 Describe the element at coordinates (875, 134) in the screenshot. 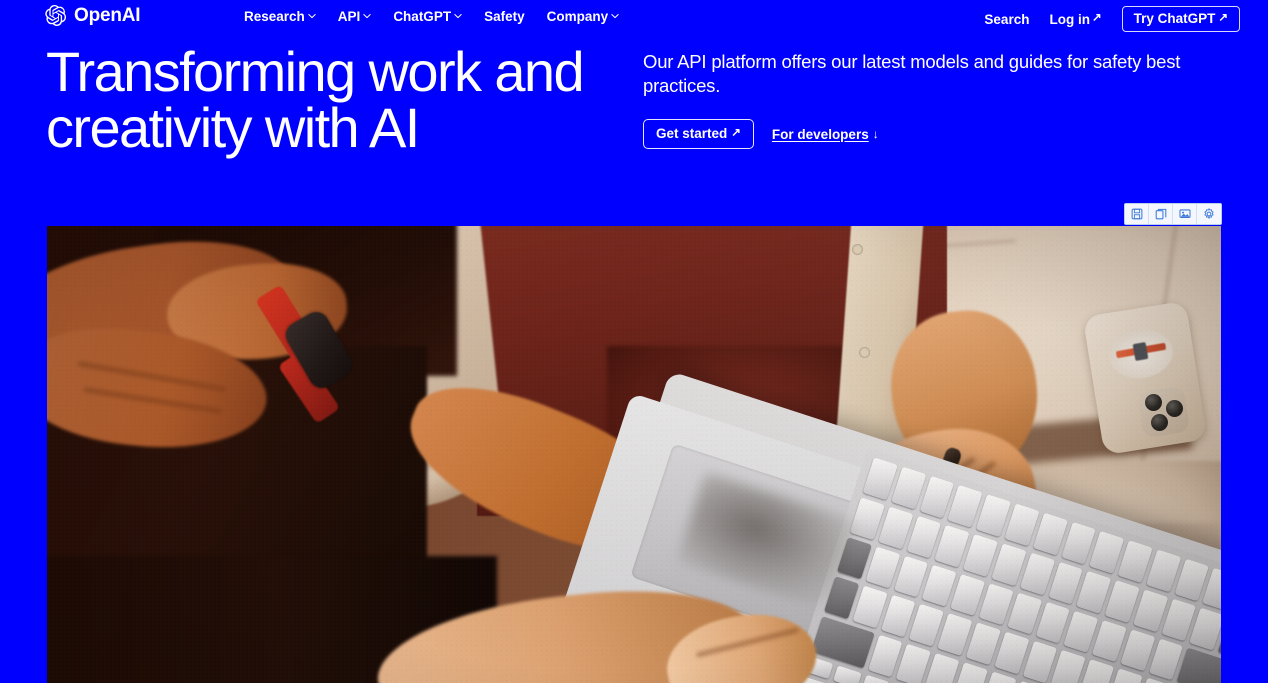

I see `arrow-down-icon: ↓` at that location.